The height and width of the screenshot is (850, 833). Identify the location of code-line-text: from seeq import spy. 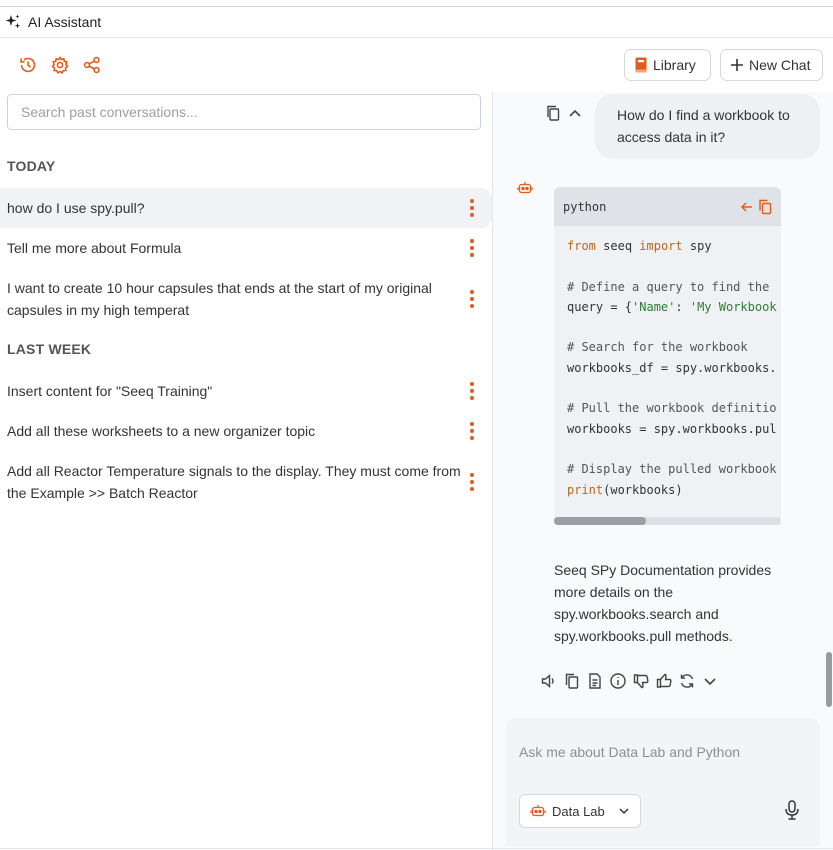
(639, 246).